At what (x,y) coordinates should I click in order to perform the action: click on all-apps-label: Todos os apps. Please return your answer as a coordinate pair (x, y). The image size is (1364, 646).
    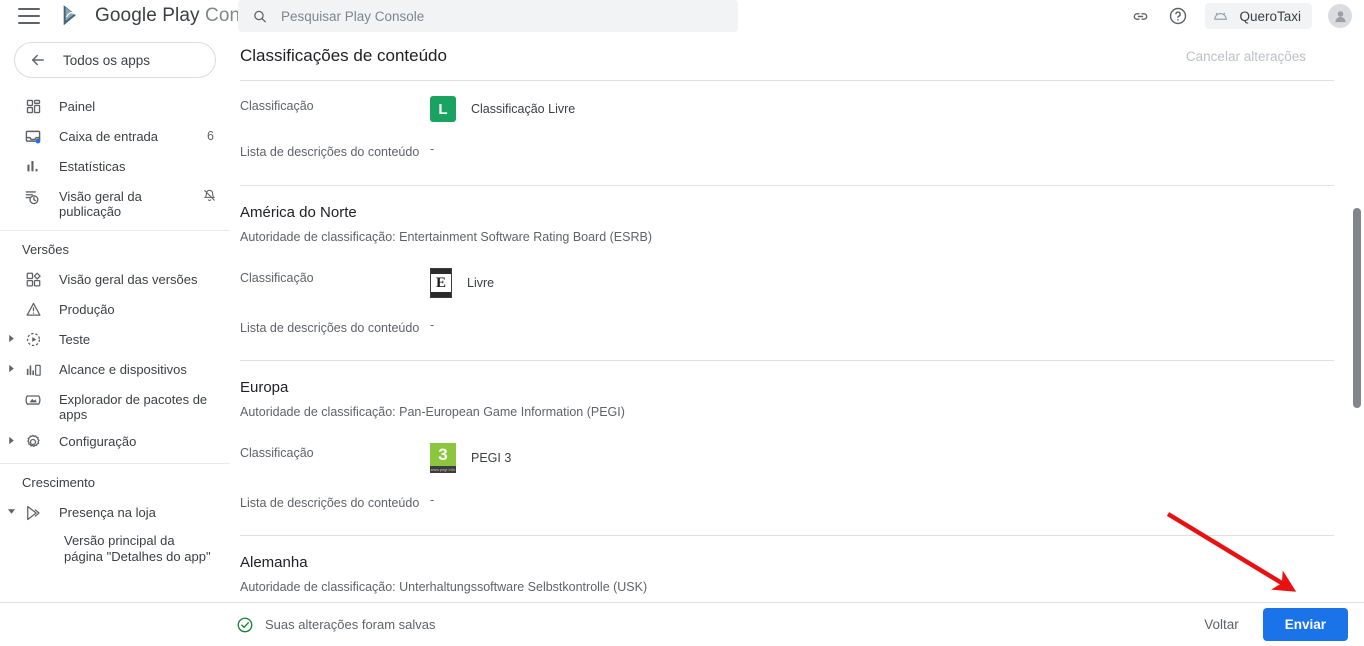
    Looking at the image, I should click on (107, 60).